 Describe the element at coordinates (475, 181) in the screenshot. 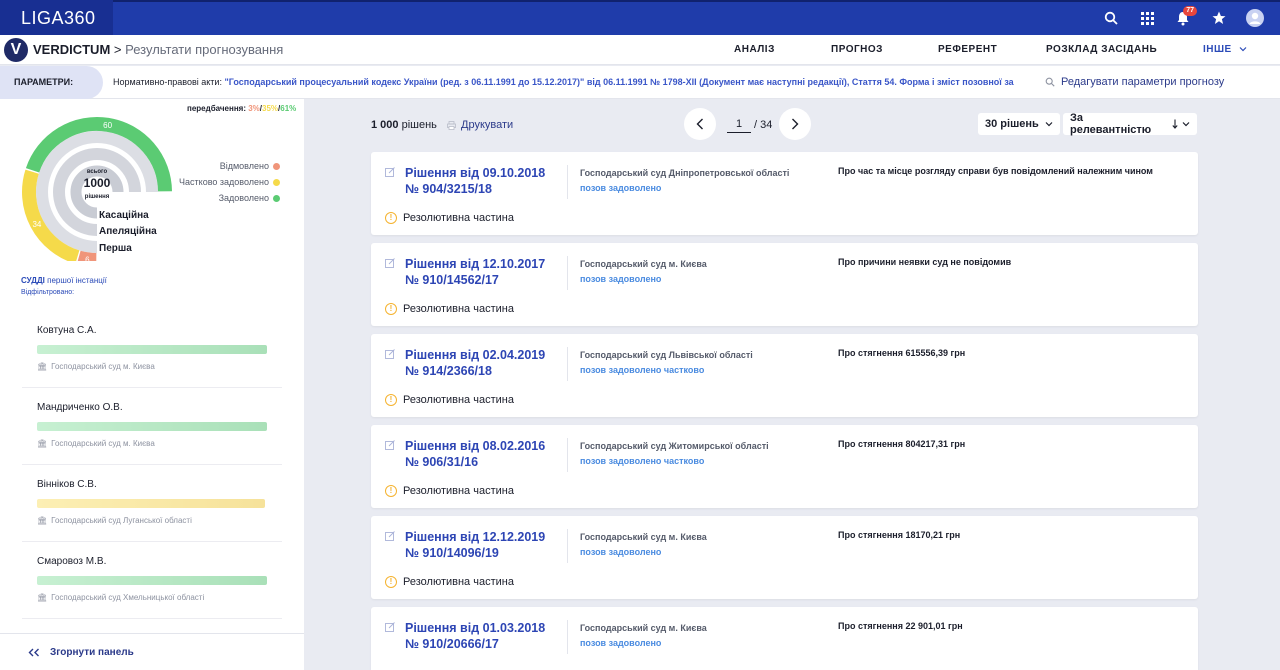

I see `decision-title: Рішення від 09.10.2018 № 904/3215/18` at that location.